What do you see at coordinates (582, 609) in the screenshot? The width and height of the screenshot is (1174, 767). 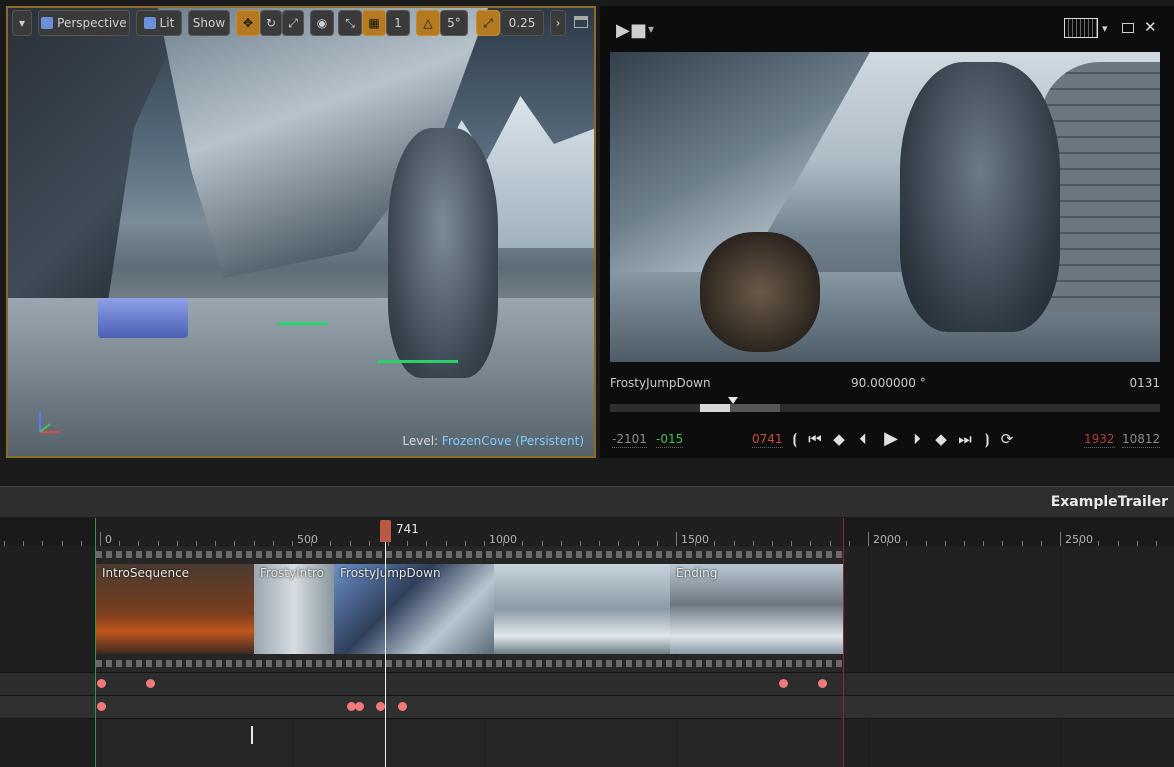 I see `shot-clip` at bounding box center [582, 609].